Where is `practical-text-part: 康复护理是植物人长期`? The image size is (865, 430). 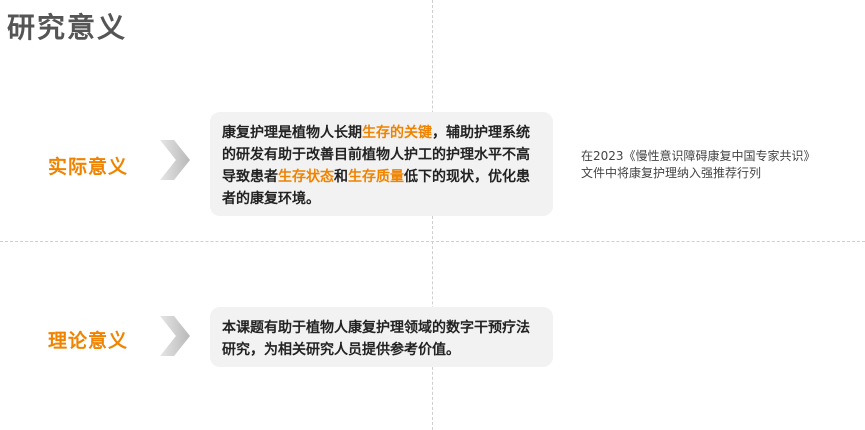 practical-text-part: 康复护理是植物人长期 is located at coordinates (292, 133).